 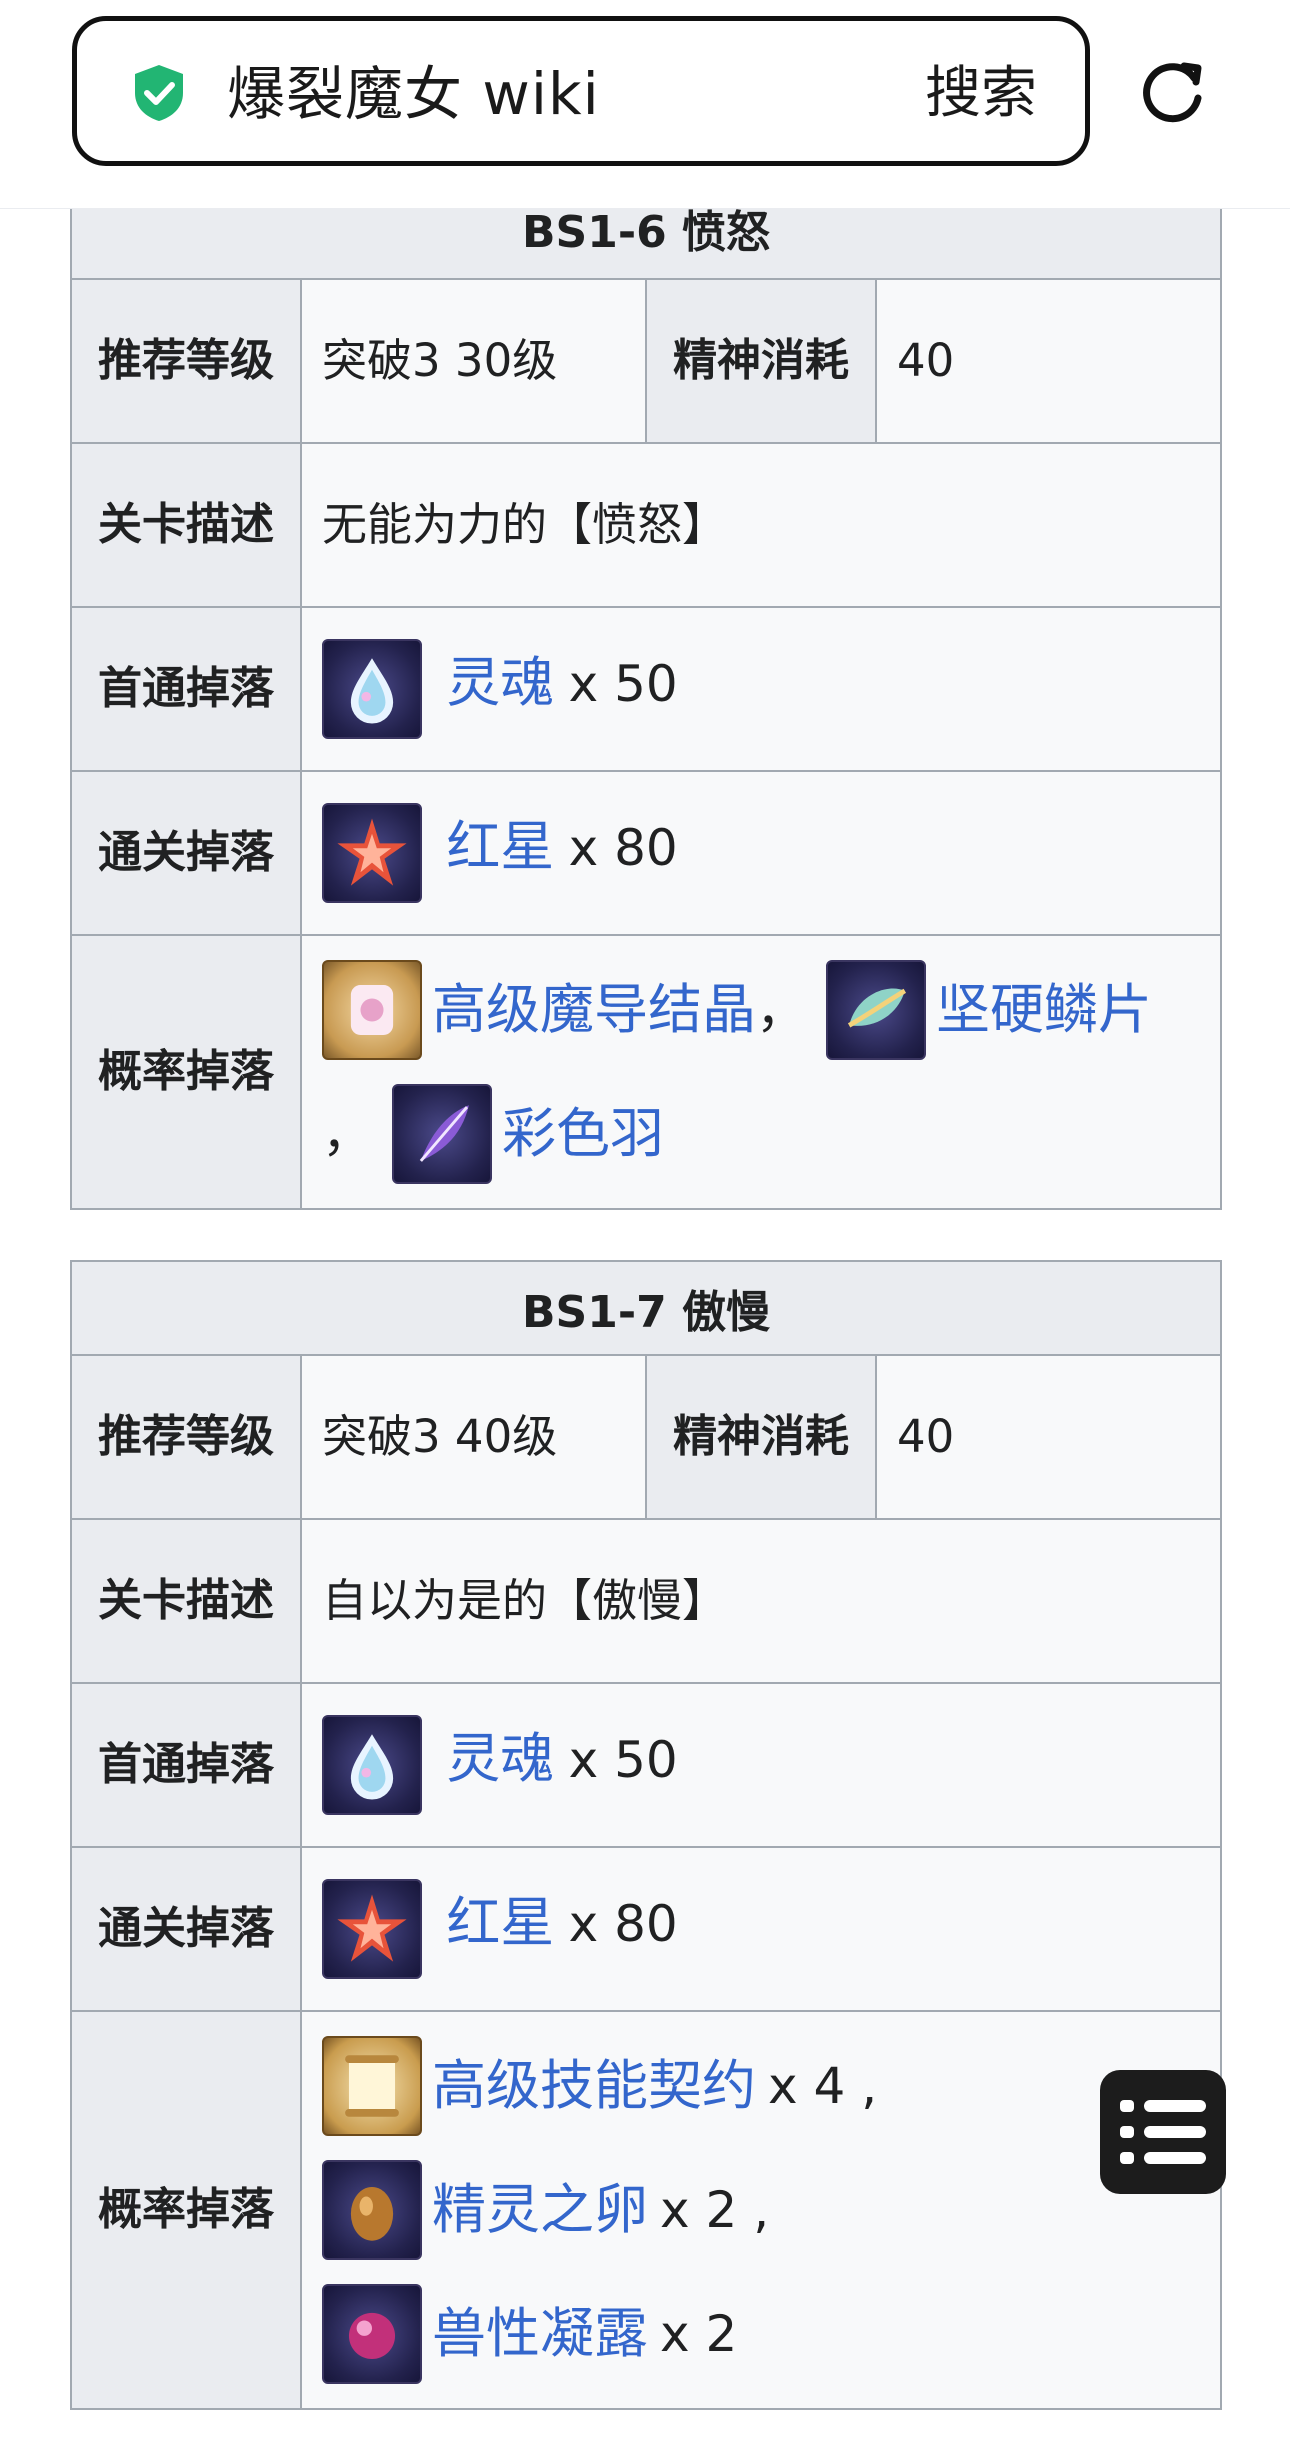 What do you see at coordinates (372, 1010) in the screenshot?
I see `advanced-crystal-icon` at bounding box center [372, 1010].